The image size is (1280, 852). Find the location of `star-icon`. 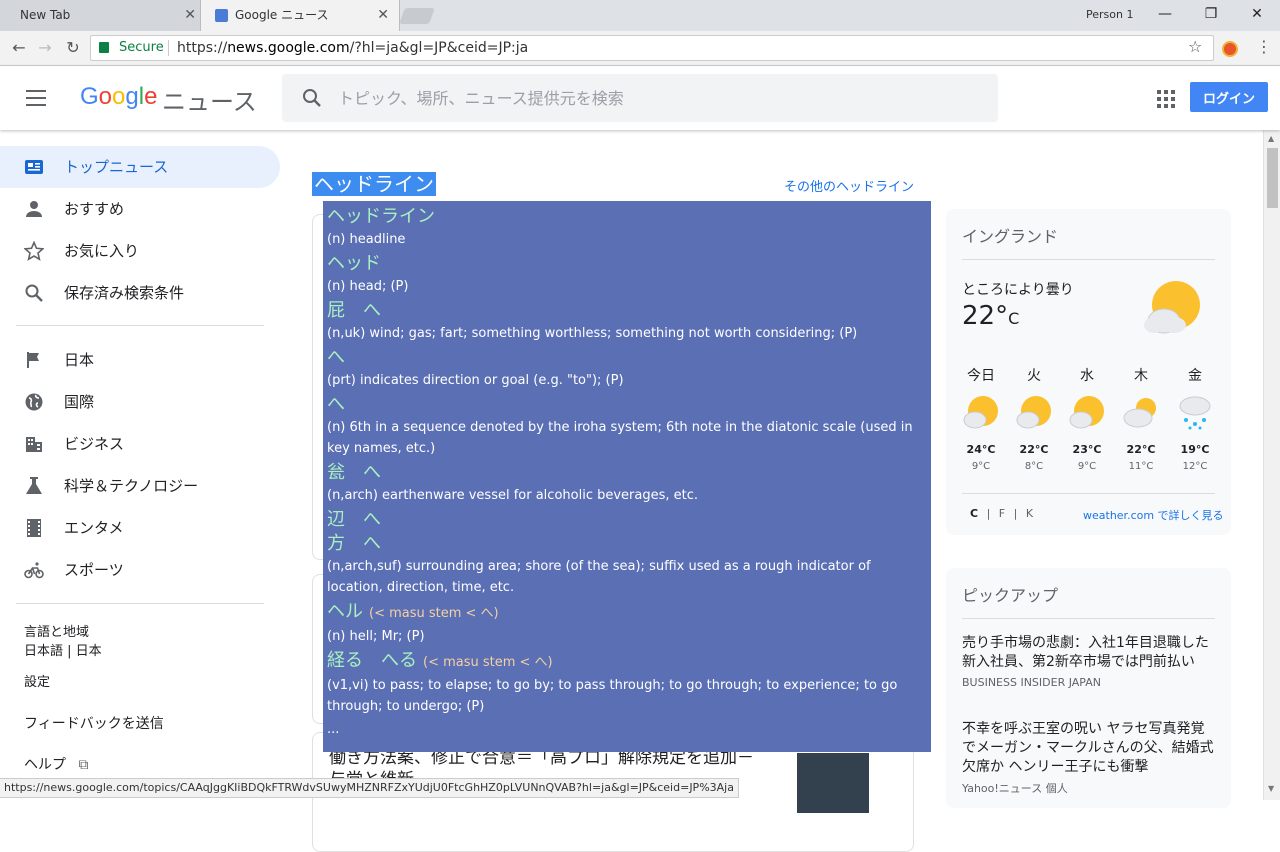

star-icon is located at coordinates (34, 251).